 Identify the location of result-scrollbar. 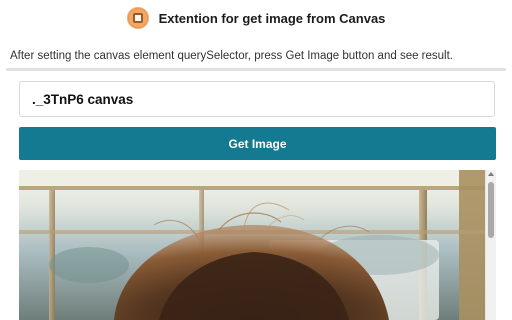
(490, 245).